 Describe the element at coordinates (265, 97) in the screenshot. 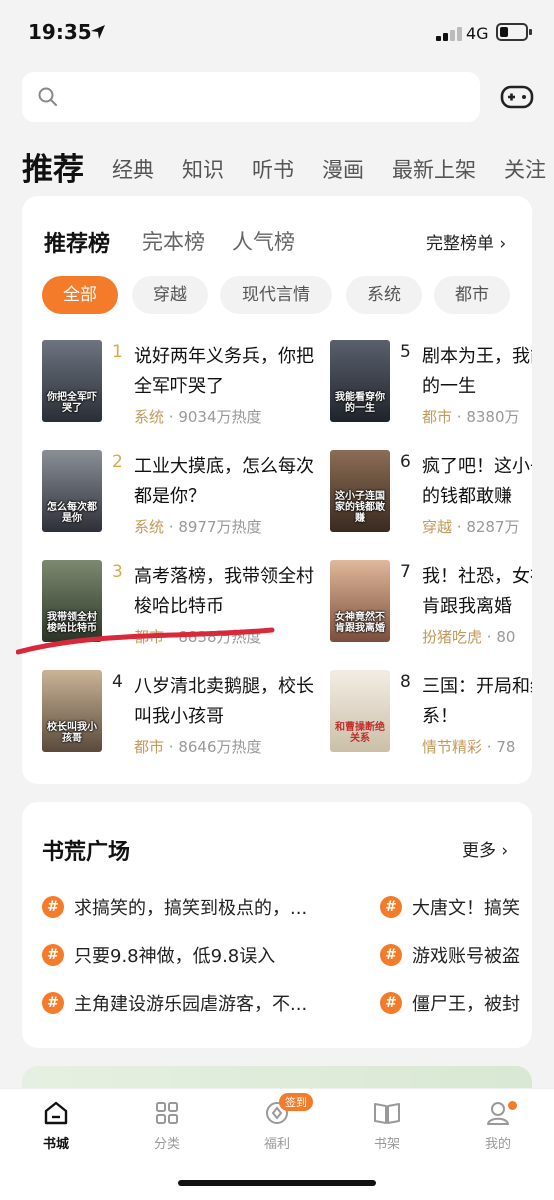

I see `search-input` at that location.